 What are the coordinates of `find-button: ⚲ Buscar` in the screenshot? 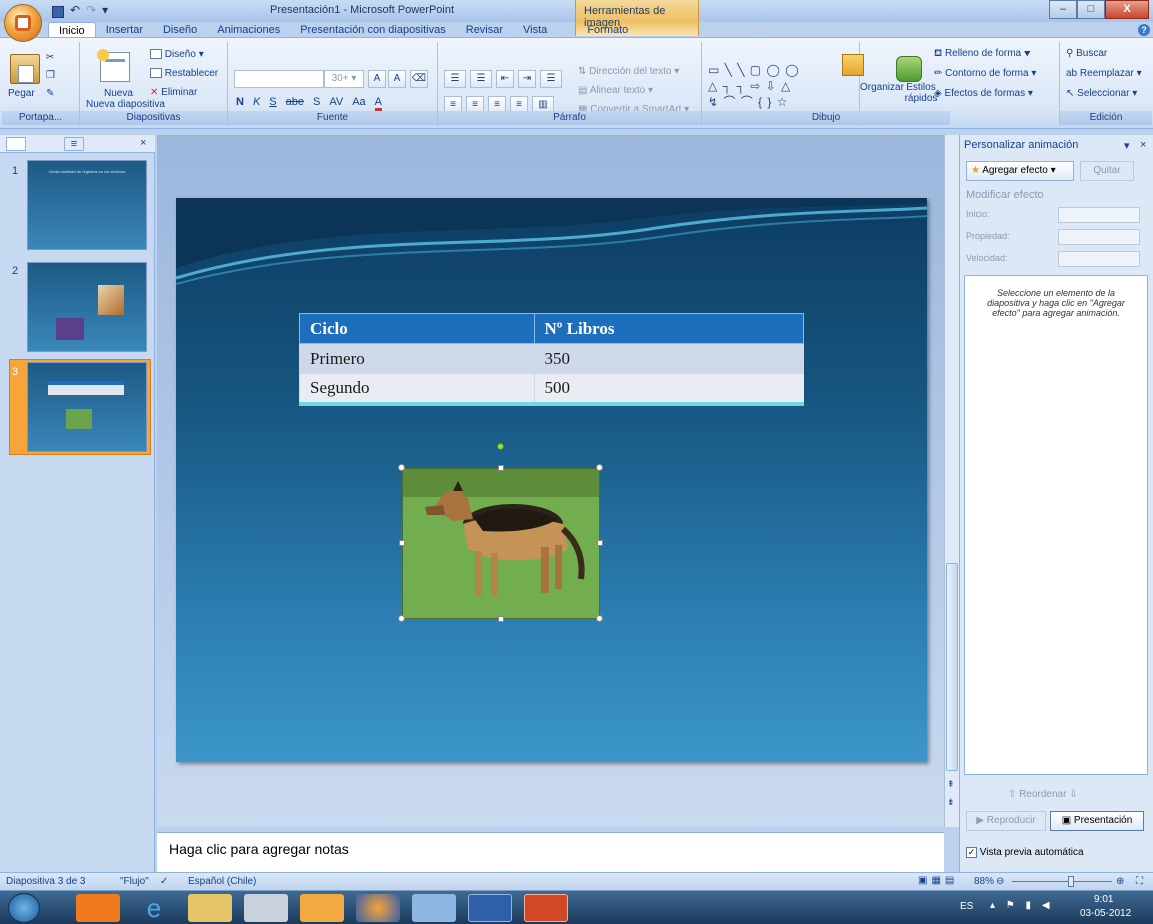 It's located at (1086, 53).